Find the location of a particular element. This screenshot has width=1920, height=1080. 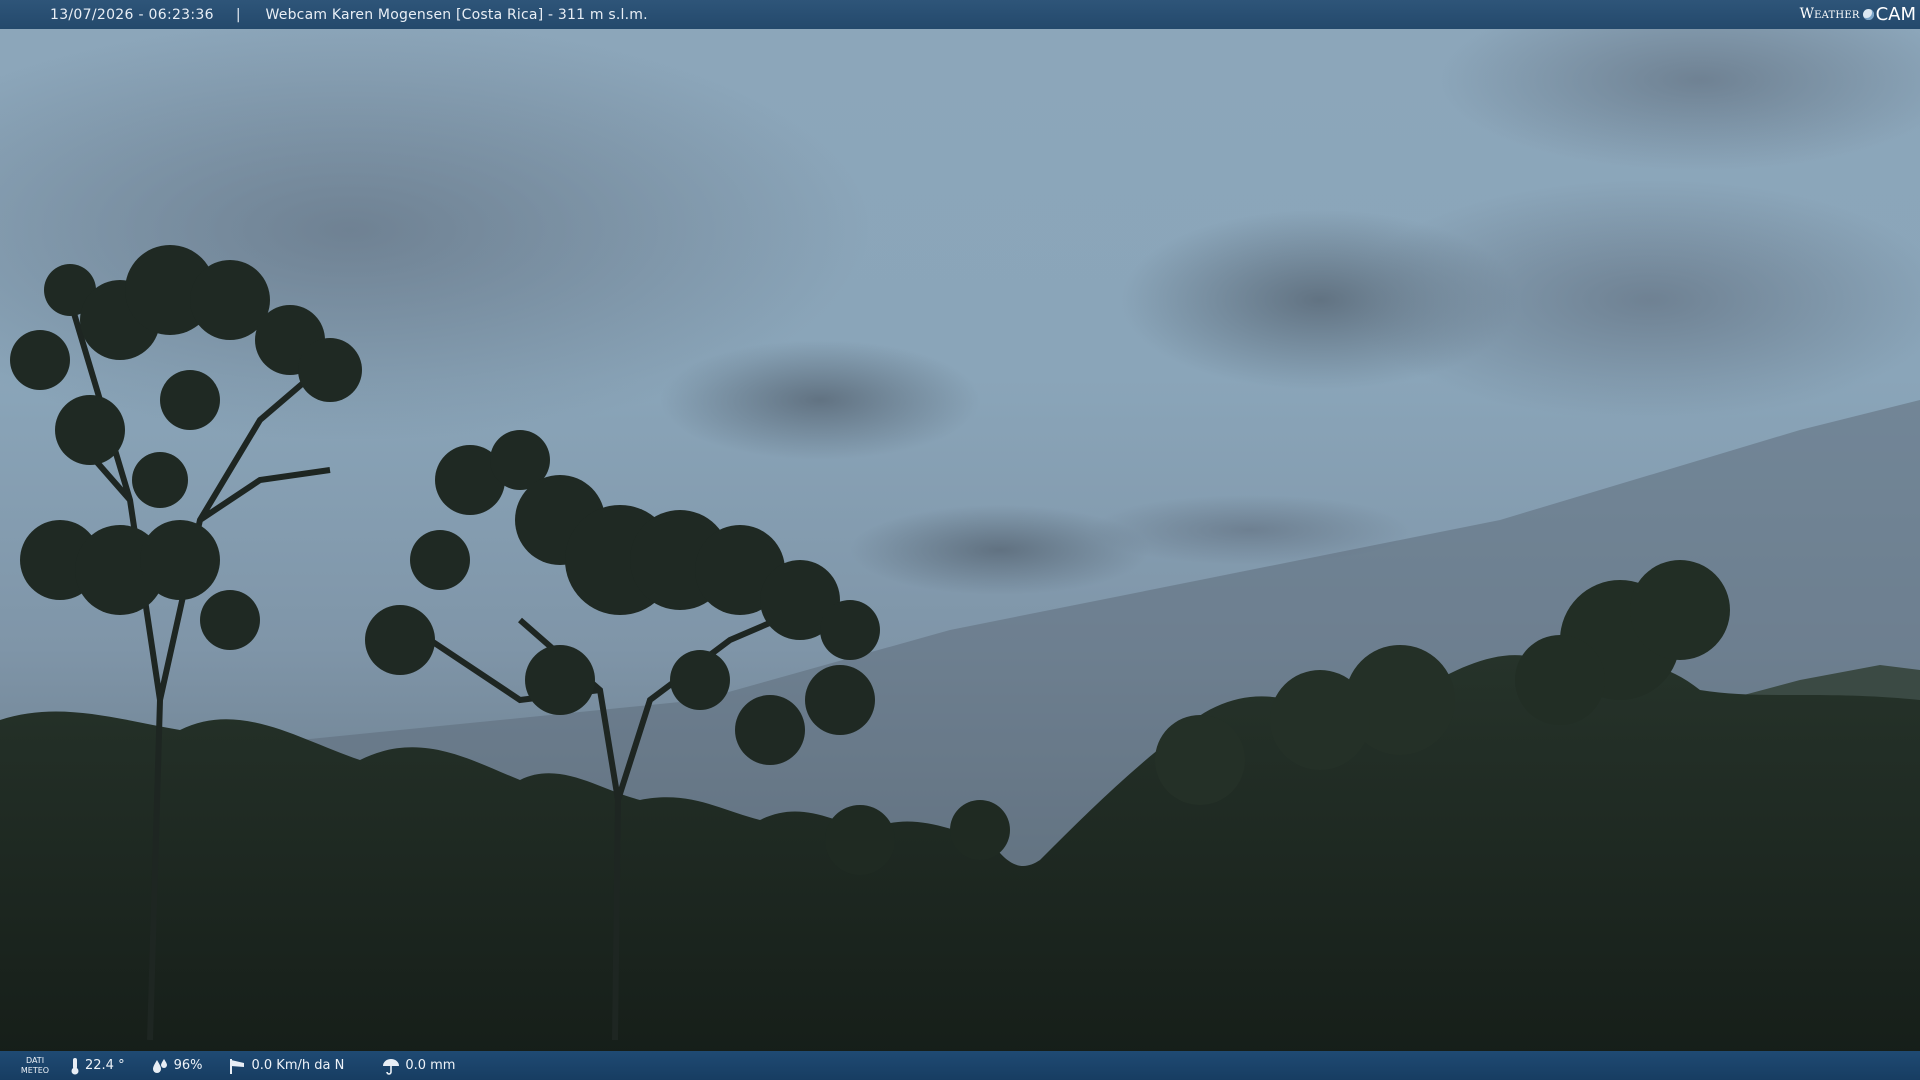

dati-meteo-label: DATI METEO is located at coordinates (35, 1066).